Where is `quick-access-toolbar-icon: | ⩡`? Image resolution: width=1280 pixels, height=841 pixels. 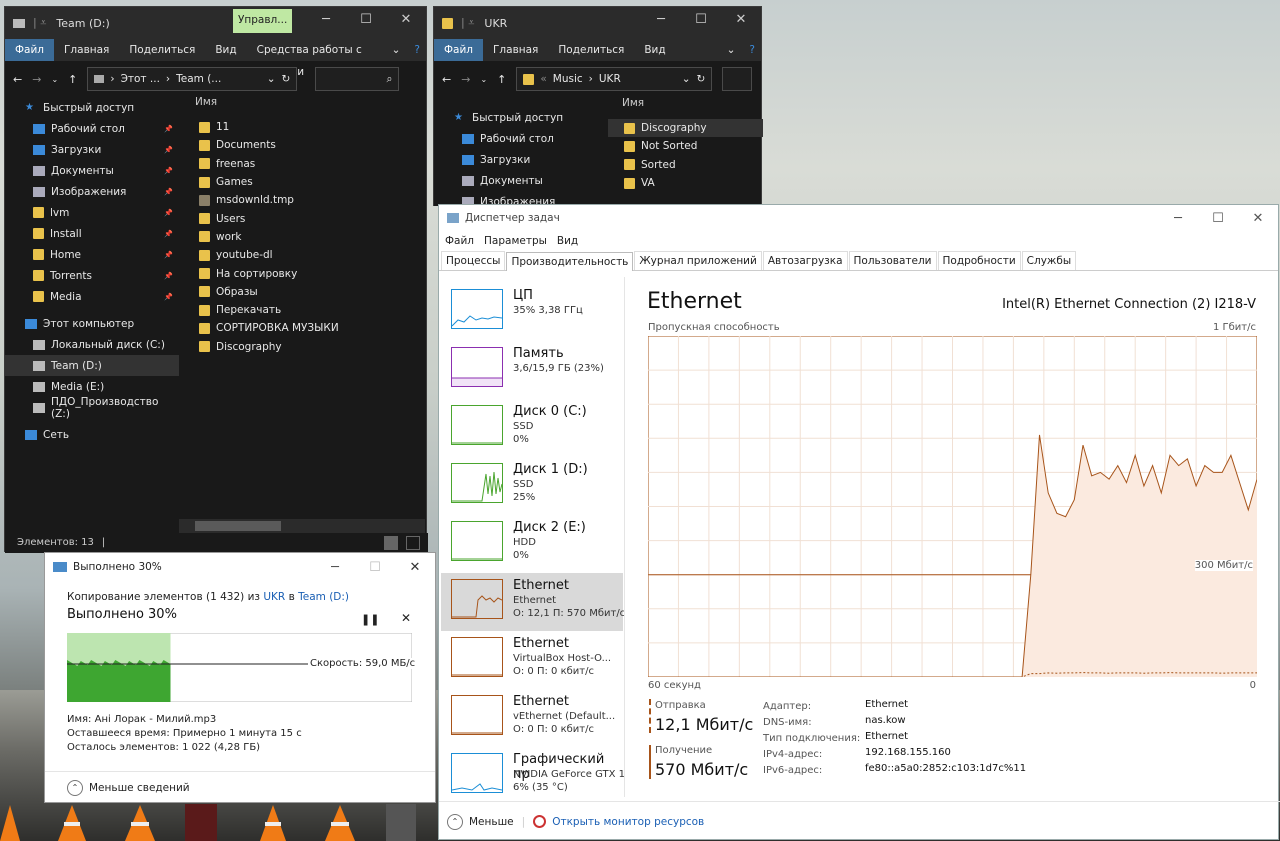
quick-access-toolbar-icon: | ⩡ is located at coordinates (467, 23).